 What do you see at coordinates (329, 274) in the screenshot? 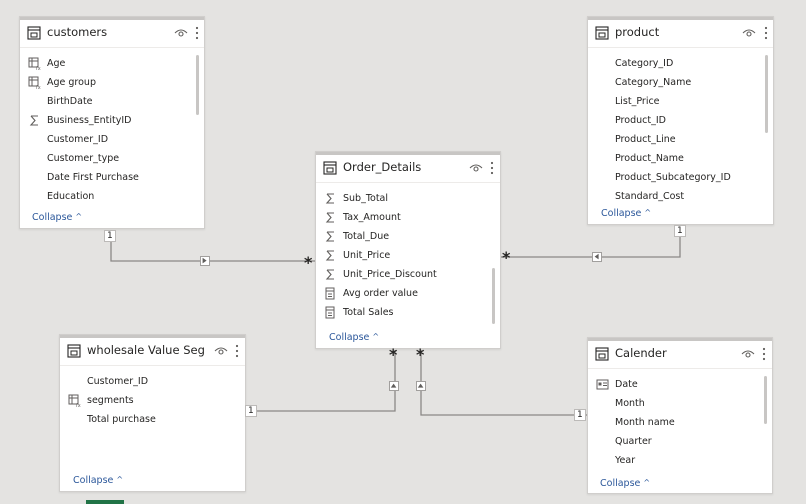
I see `sigma-icon` at bounding box center [329, 274].